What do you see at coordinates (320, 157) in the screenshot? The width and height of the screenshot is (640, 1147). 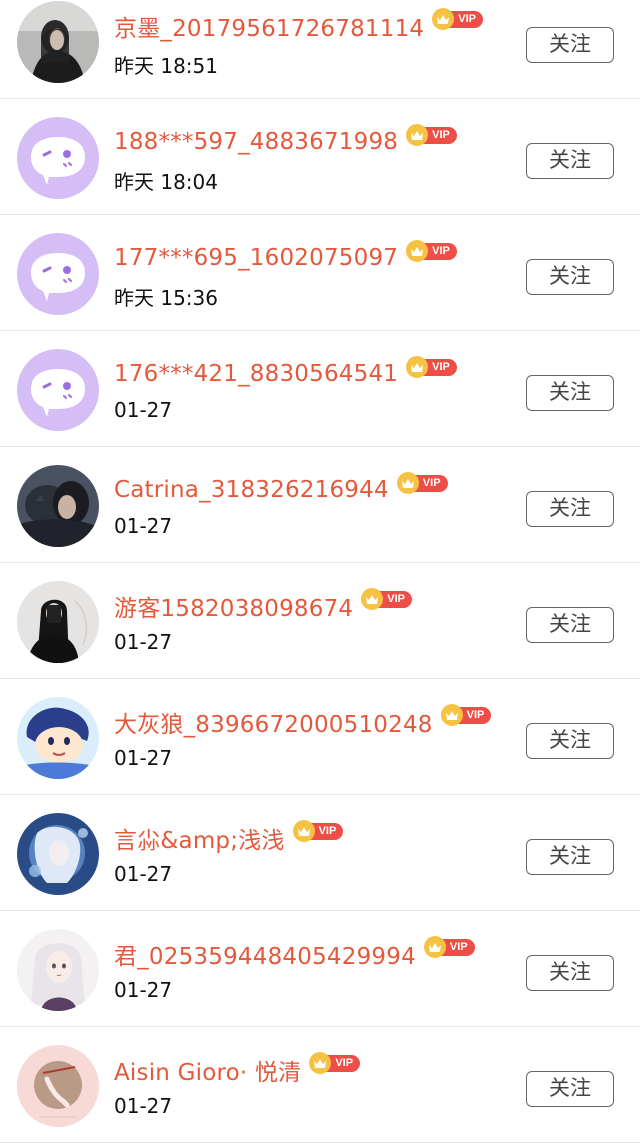 I see `list-item: 188***597_4883671998 VIP 昨天 18:04 关注` at bounding box center [320, 157].